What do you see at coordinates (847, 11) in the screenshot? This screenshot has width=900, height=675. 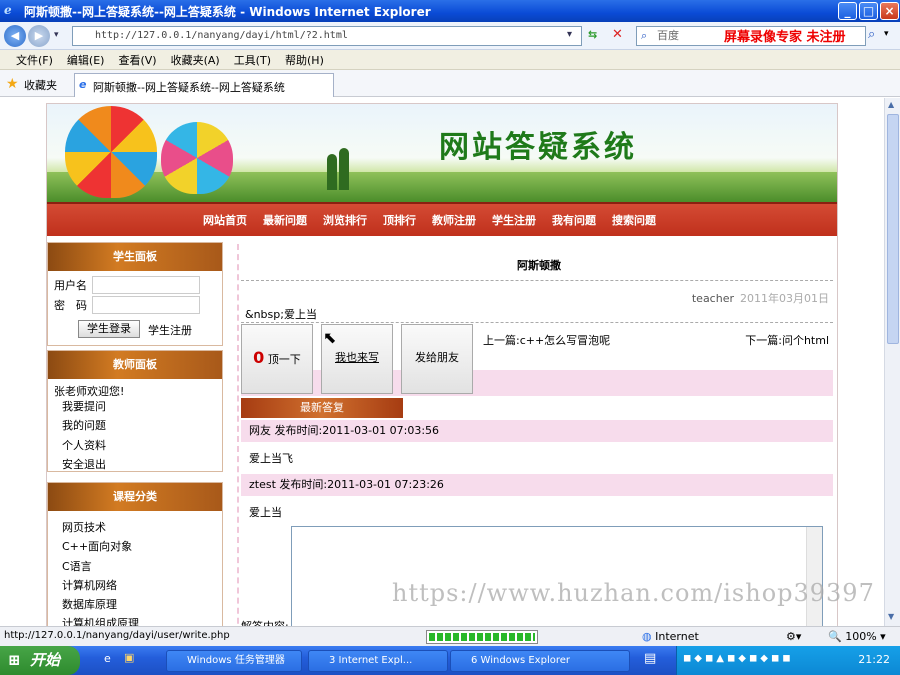 I see `minimize-button: _` at bounding box center [847, 11].